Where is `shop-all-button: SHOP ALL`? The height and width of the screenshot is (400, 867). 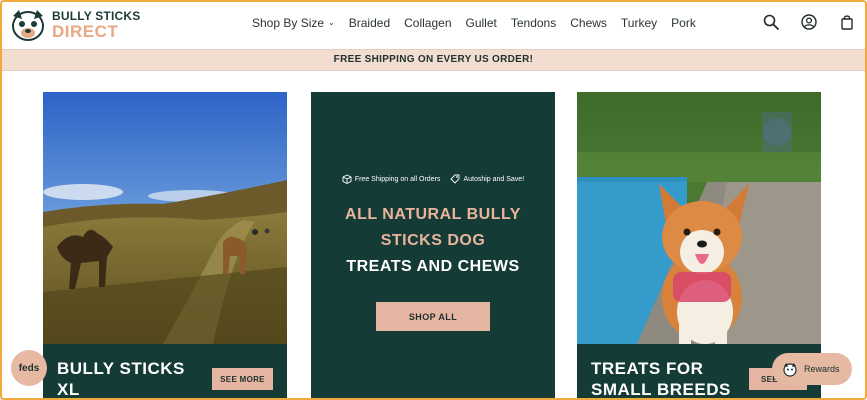 shop-all-button: SHOP ALL is located at coordinates (433, 316).